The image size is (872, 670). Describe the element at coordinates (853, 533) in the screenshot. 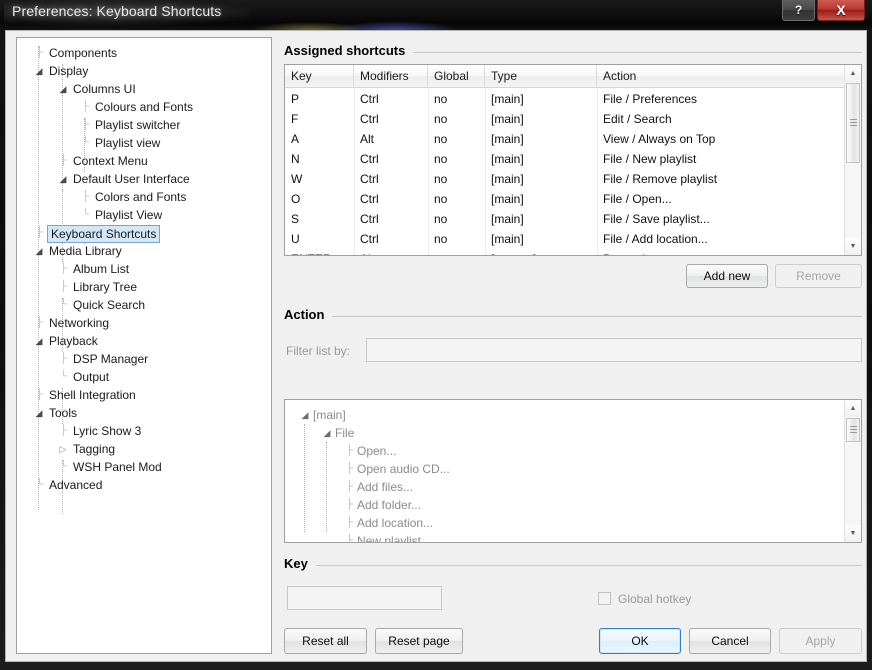

I see `action-scroll-down-arrow: ▼` at that location.